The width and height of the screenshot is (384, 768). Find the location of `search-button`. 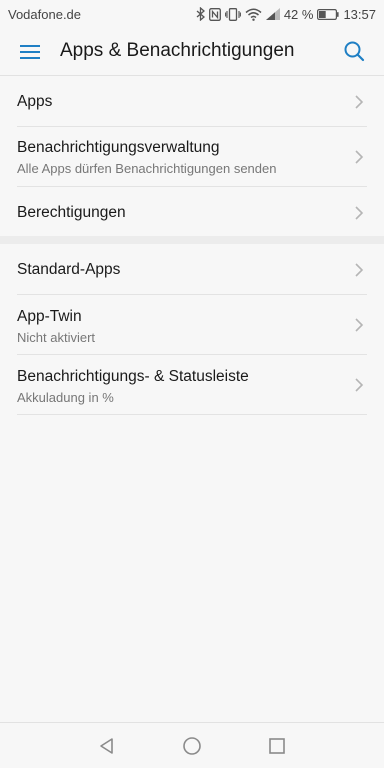

search-button is located at coordinates (354, 51).